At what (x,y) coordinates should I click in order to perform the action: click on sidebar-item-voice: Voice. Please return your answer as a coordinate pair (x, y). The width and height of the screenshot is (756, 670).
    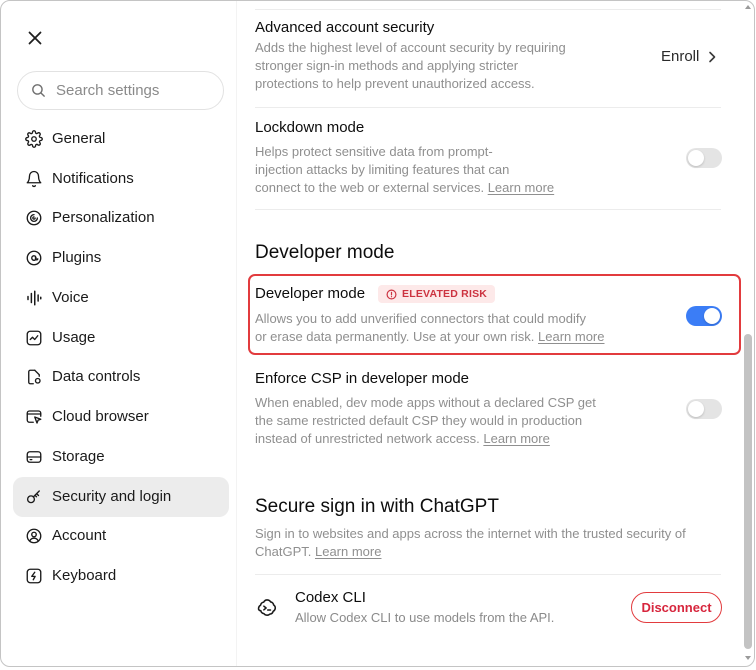
    Looking at the image, I should click on (121, 298).